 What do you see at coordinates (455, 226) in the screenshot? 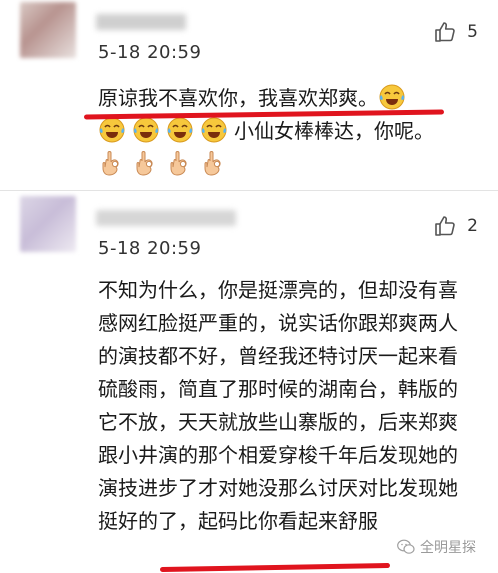
I see `like-button: 2` at bounding box center [455, 226].